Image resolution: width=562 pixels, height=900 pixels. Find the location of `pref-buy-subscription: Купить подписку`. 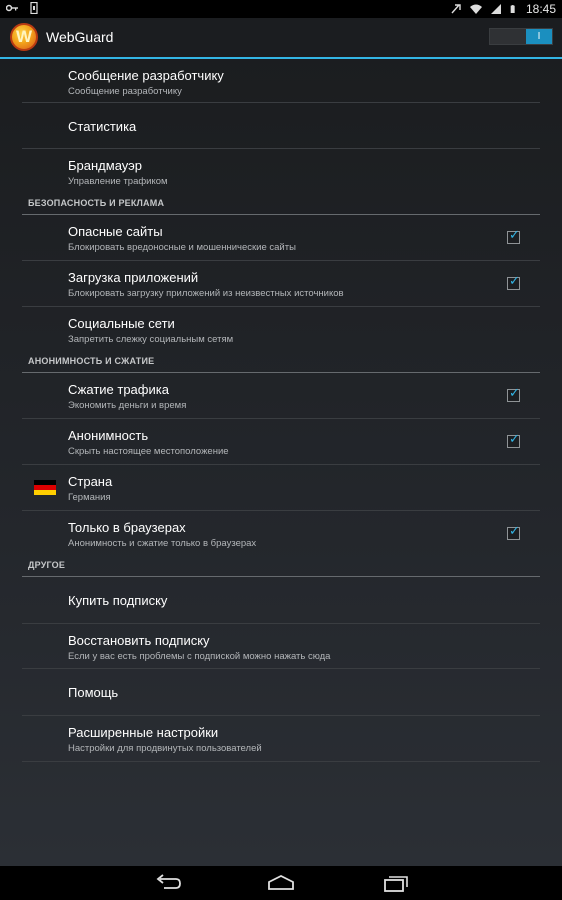

pref-buy-subscription: Купить подписку is located at coordinates (281, 600).